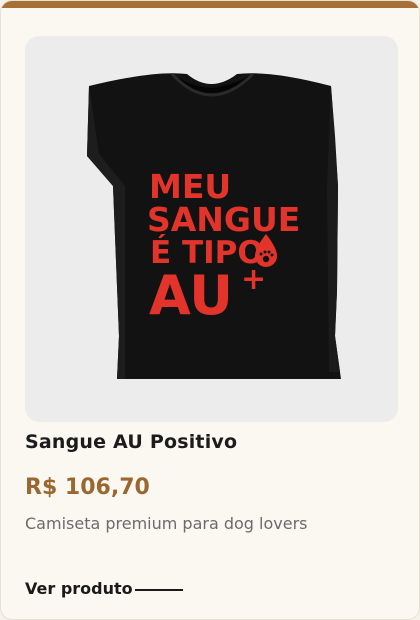  I want to click on product-description: Camiseta premium para dog lovers, so click(166, 523).